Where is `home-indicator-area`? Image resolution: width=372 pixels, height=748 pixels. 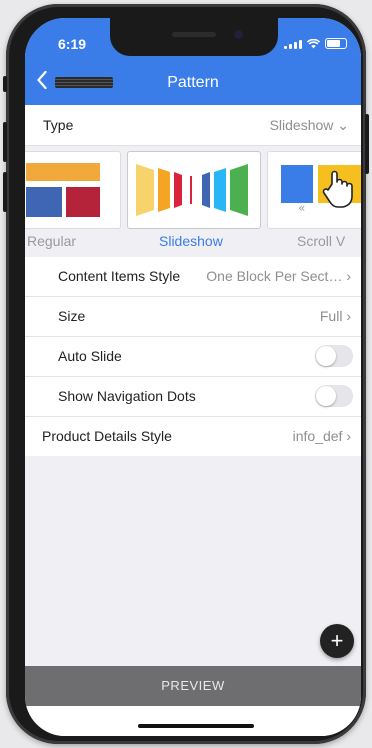
home-indicator-area is located at coordinates (193, 721).